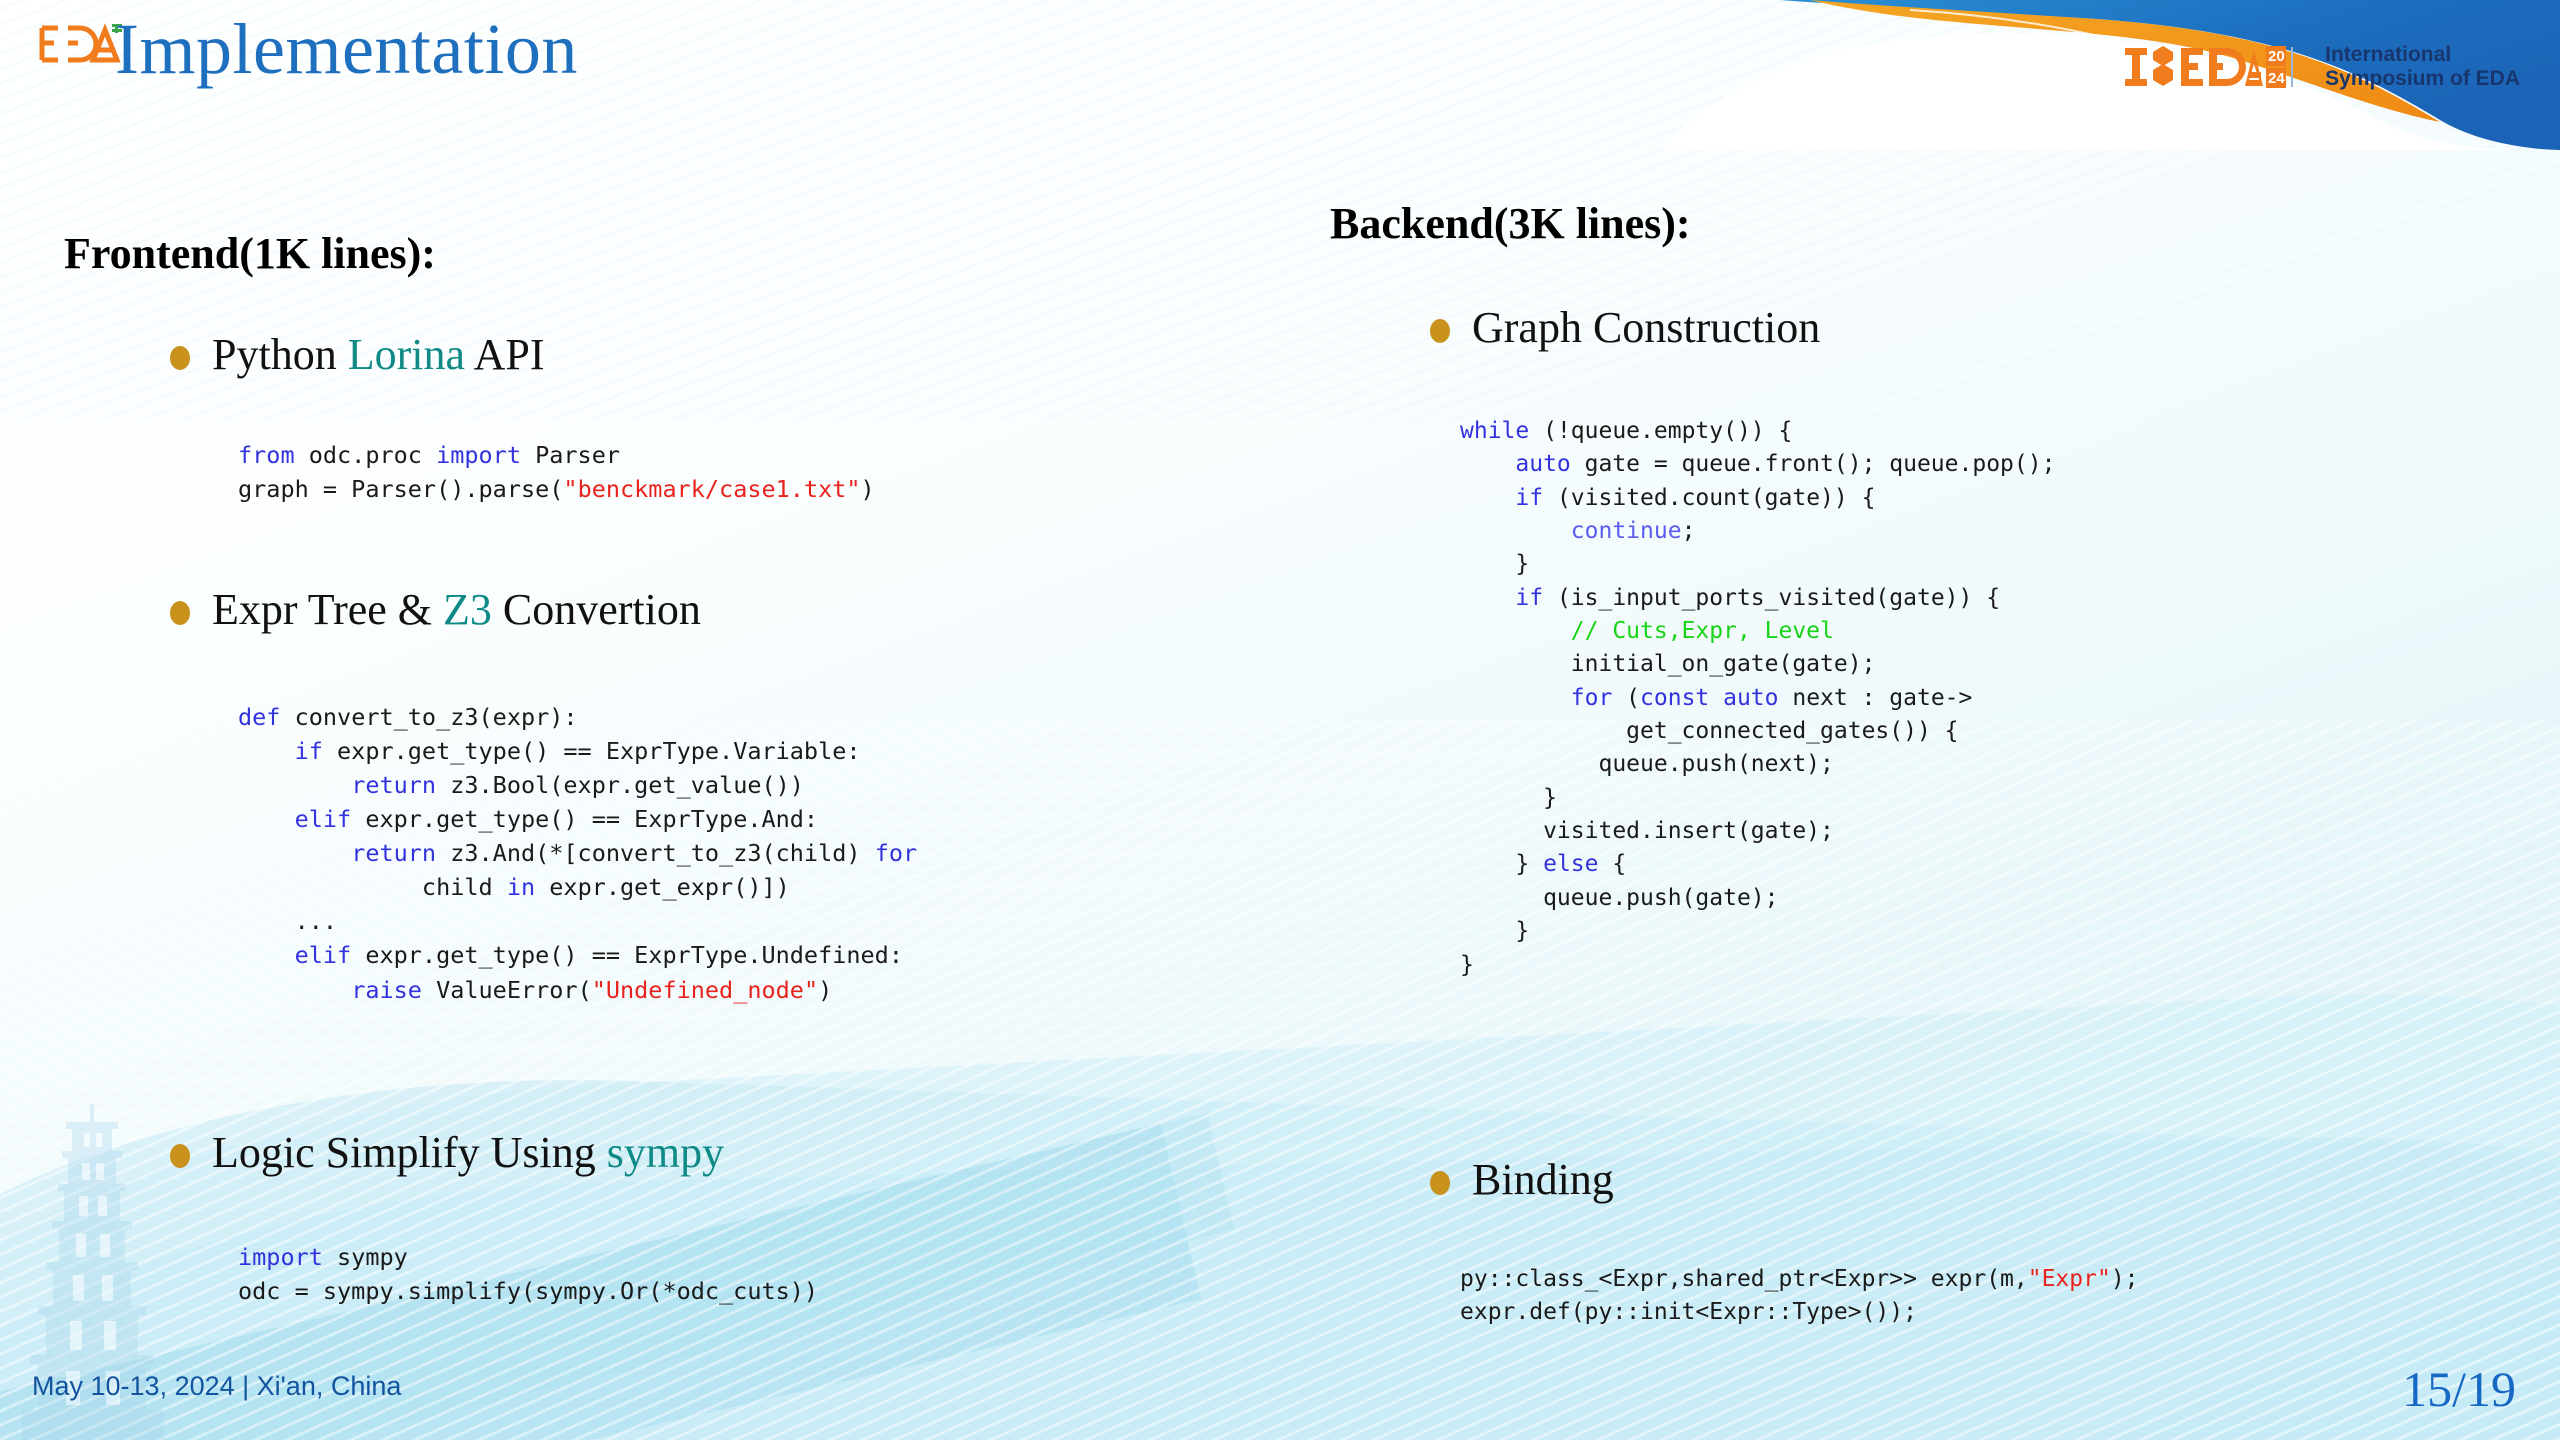 The height and width of the screenshot is (1440, 2560). I want to click on bullet-label-highlight: Lorina, so click(406, 354).